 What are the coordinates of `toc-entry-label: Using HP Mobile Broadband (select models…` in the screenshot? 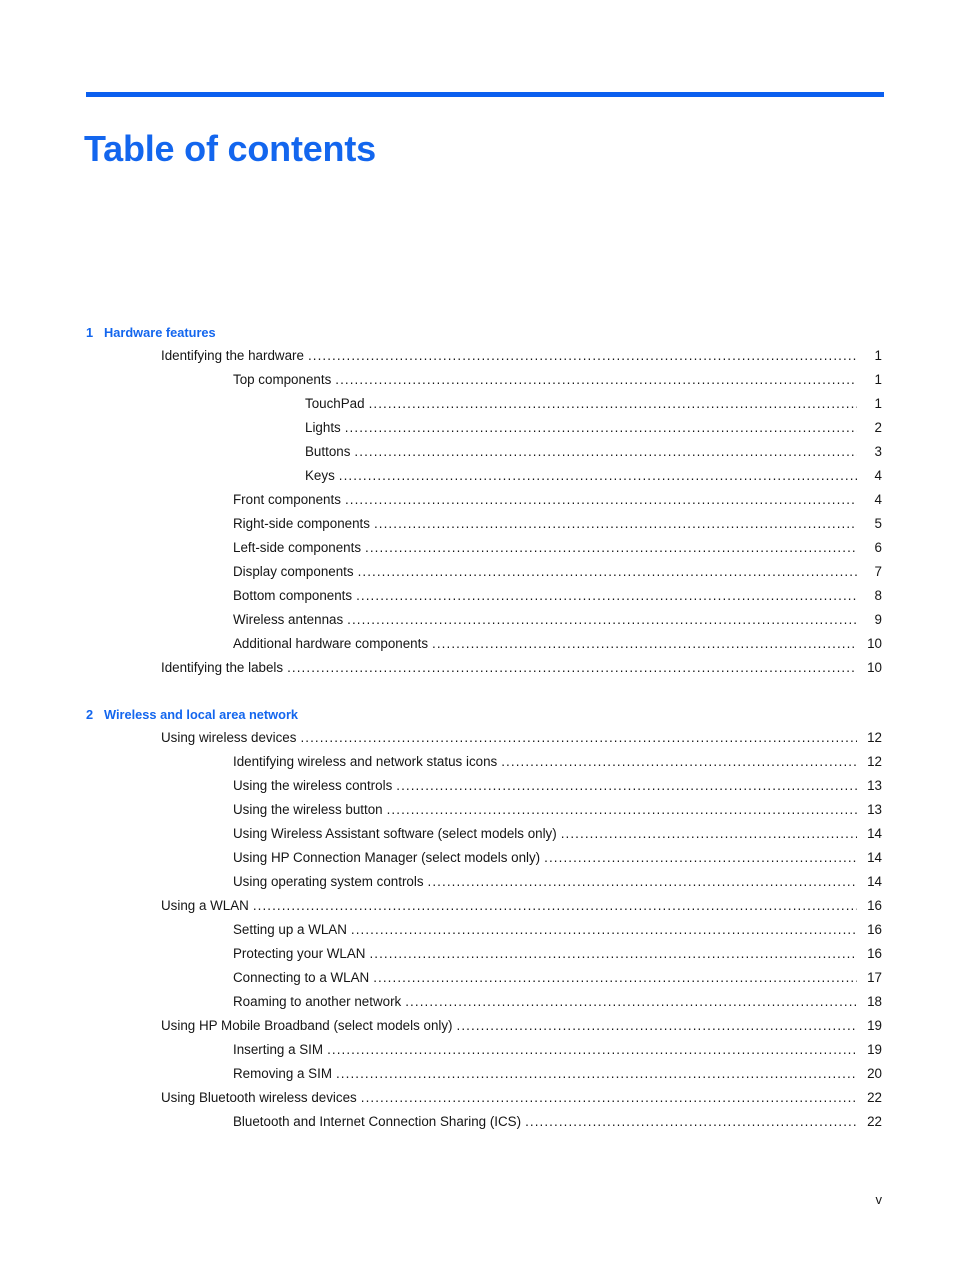 It's located at (307, 1025).